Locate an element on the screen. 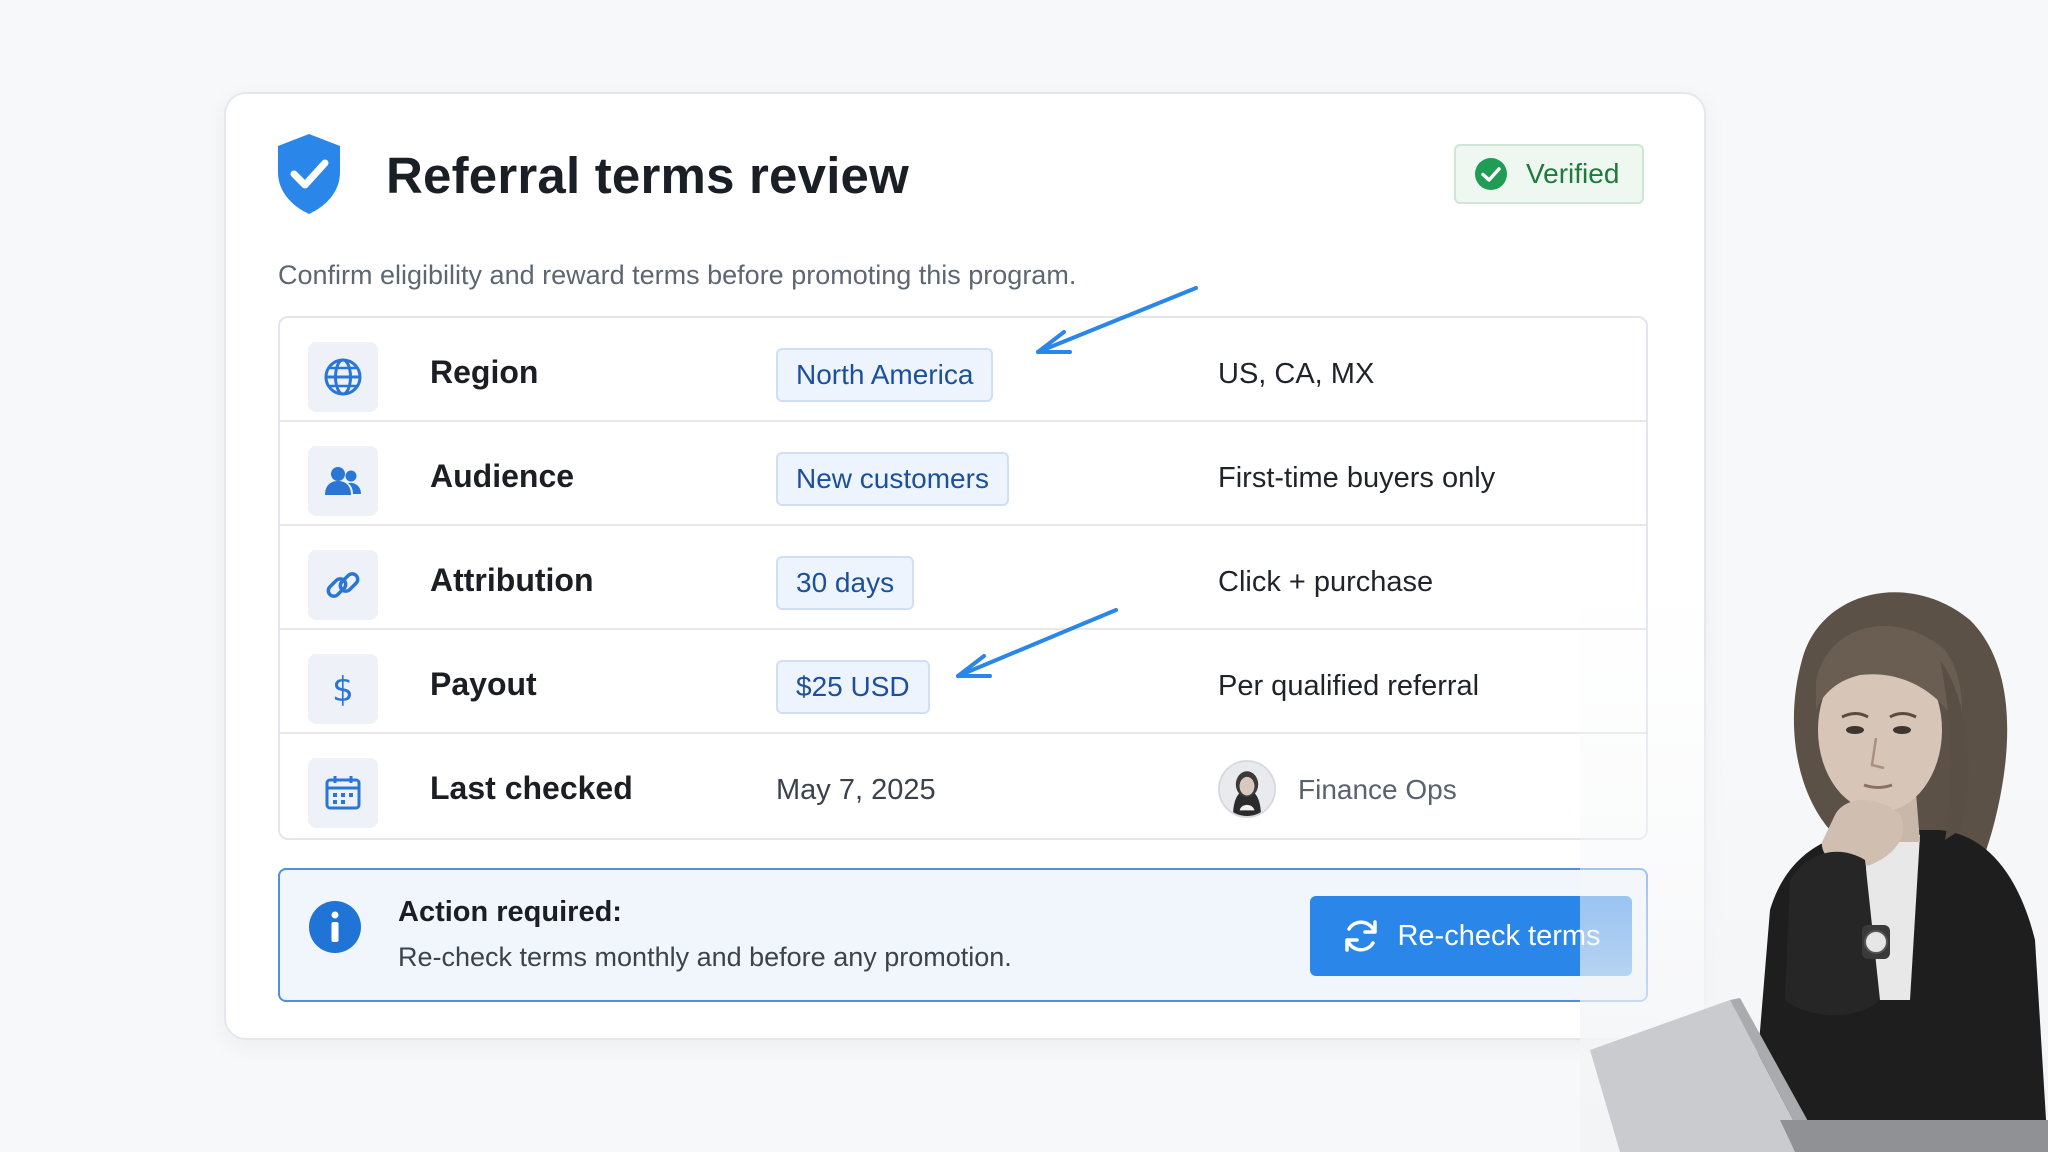  attribution-chip: 30 days is located at coordinates (845, 583).